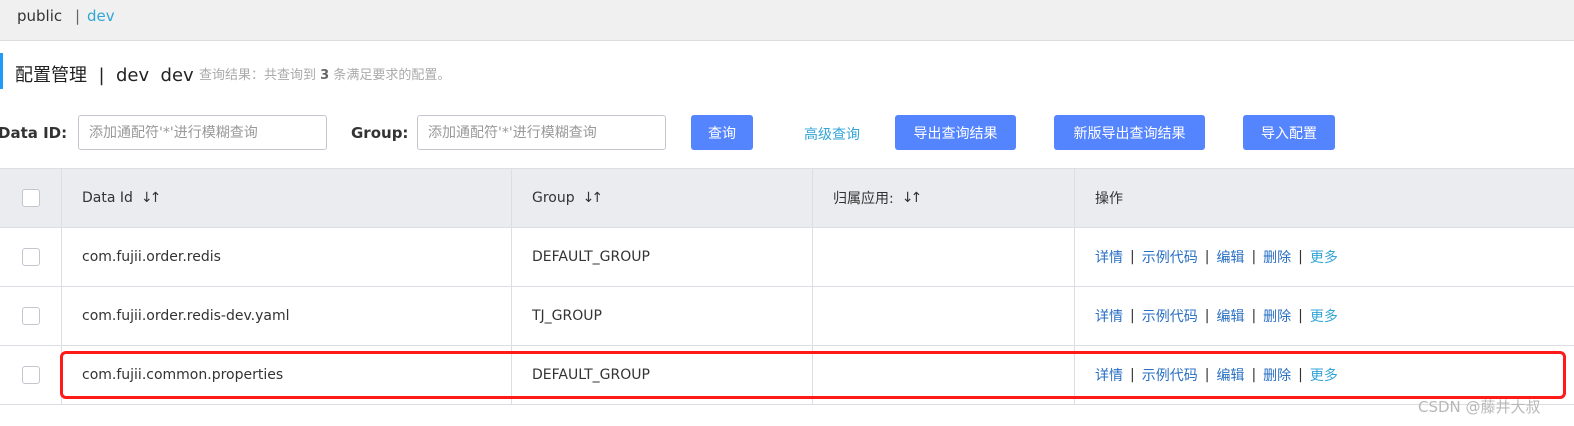  What do you see at coordinates (787, 20) in the screenshot?
I see `namespace-bar: public | dev` at bounding box center [787, 20].